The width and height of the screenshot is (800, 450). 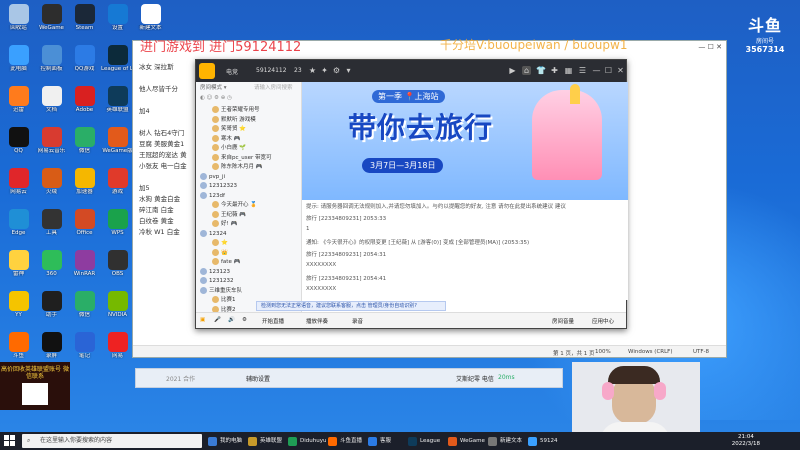 What do you see at coordinates (541, 70) in the screenshot?
I see `shirt-icon: 👕` at bounding box center [541, 70].